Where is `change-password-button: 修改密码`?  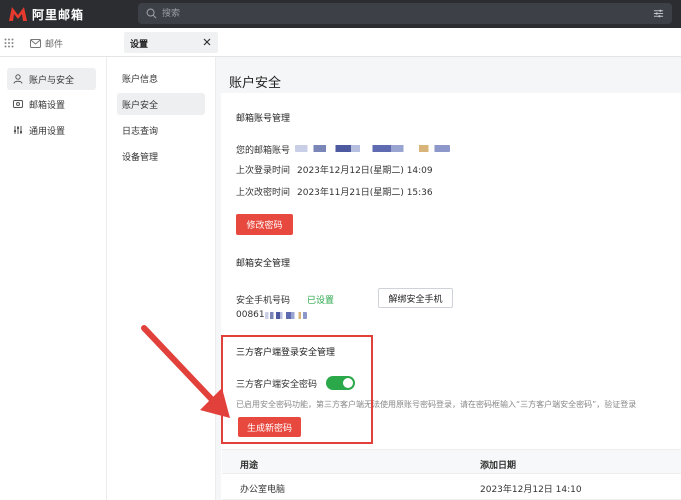
change-password-button: 修改密码 is located at coordinates (264, 224).